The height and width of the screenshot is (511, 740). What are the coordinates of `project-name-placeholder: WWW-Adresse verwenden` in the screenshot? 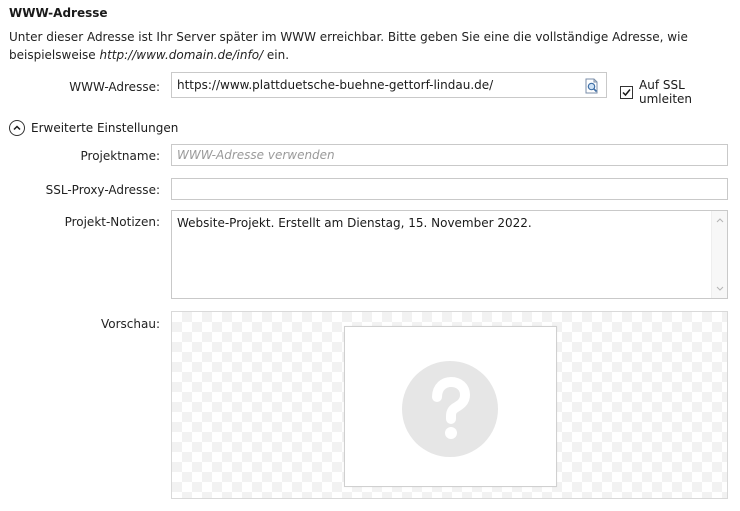 It's located at (256, 155).